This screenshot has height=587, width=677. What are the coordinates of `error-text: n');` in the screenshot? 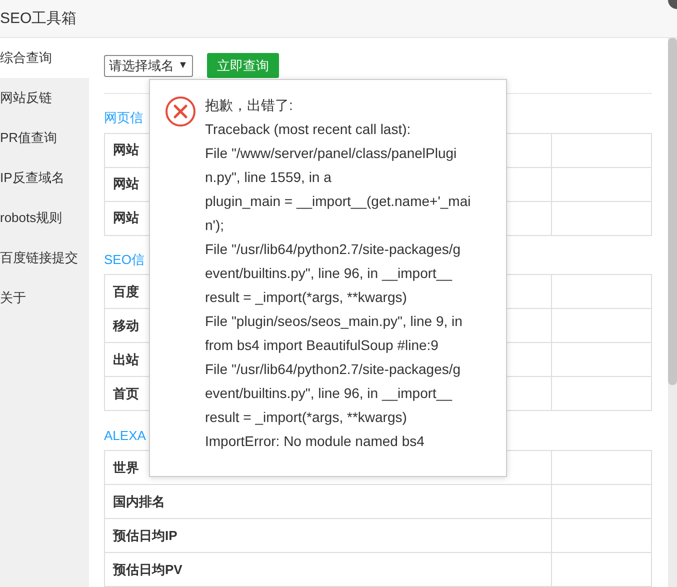 It's located at (215, 225).